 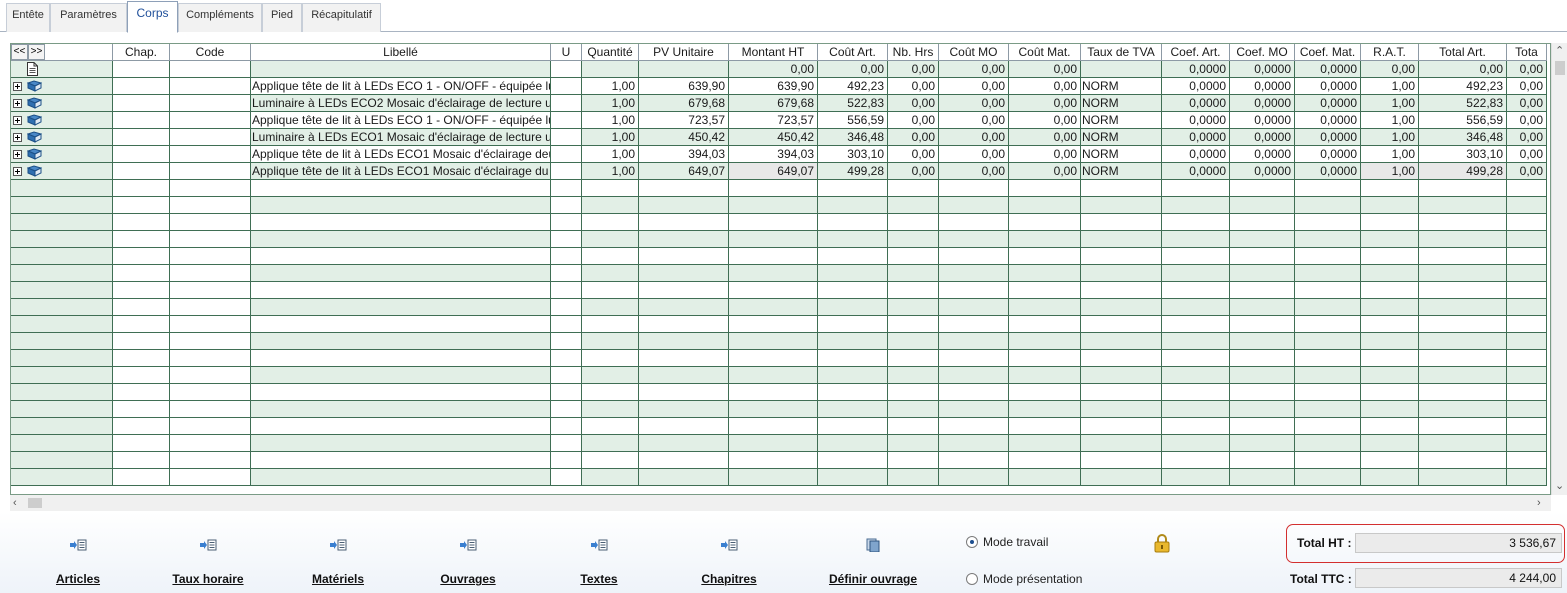 I want to click on mode-presentation-radio: Mode présentation, so click(x=1024, y=579).